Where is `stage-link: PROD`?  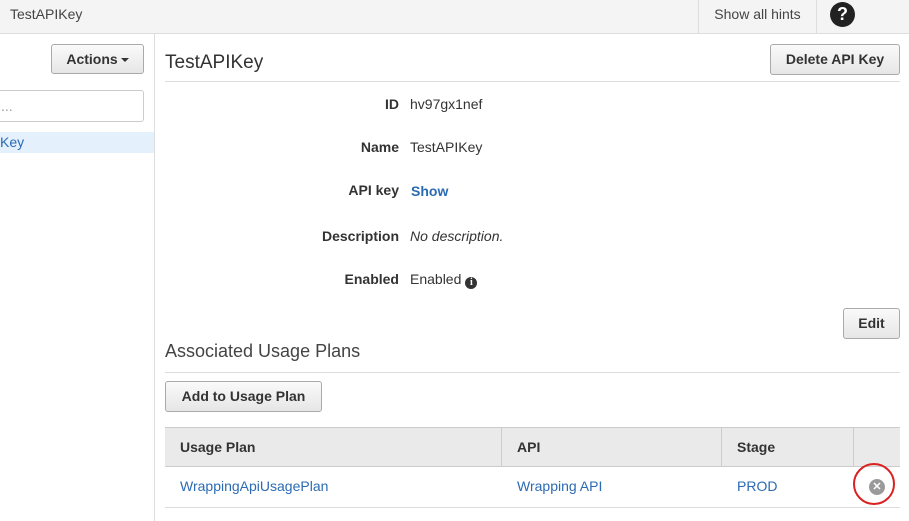 stage-link: PROD is located at coordinates (749, 487).